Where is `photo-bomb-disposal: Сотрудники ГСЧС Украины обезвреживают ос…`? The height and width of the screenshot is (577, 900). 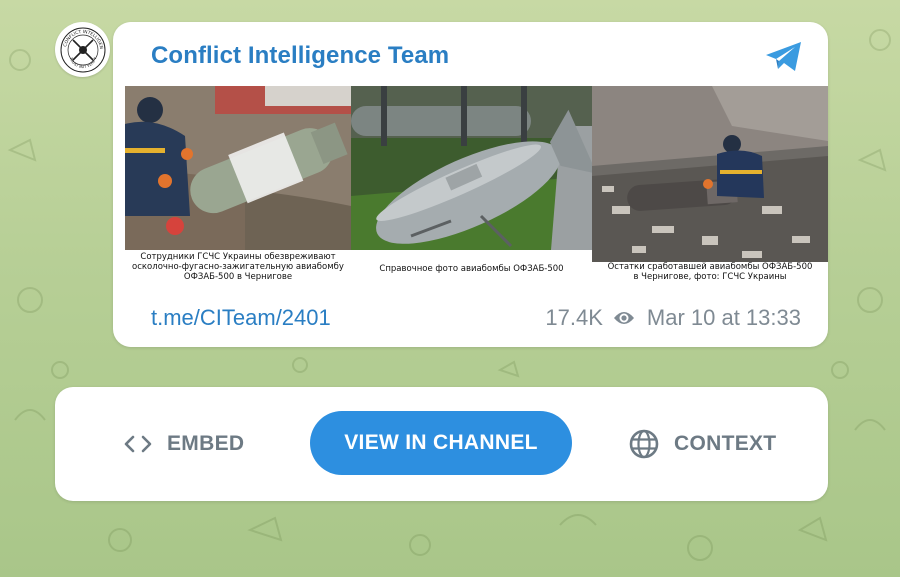 photo-bomb-disposal: Сотрудники ГСЧС Украины обезвреживают ос… is located at coordinates (238, 193).